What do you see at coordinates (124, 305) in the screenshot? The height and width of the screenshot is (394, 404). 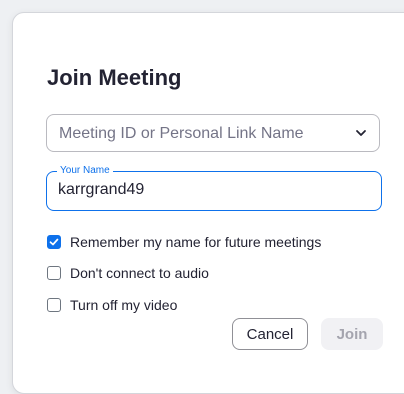 I see `video-off-label: Turn off my video` at bounding box center [124, 305].